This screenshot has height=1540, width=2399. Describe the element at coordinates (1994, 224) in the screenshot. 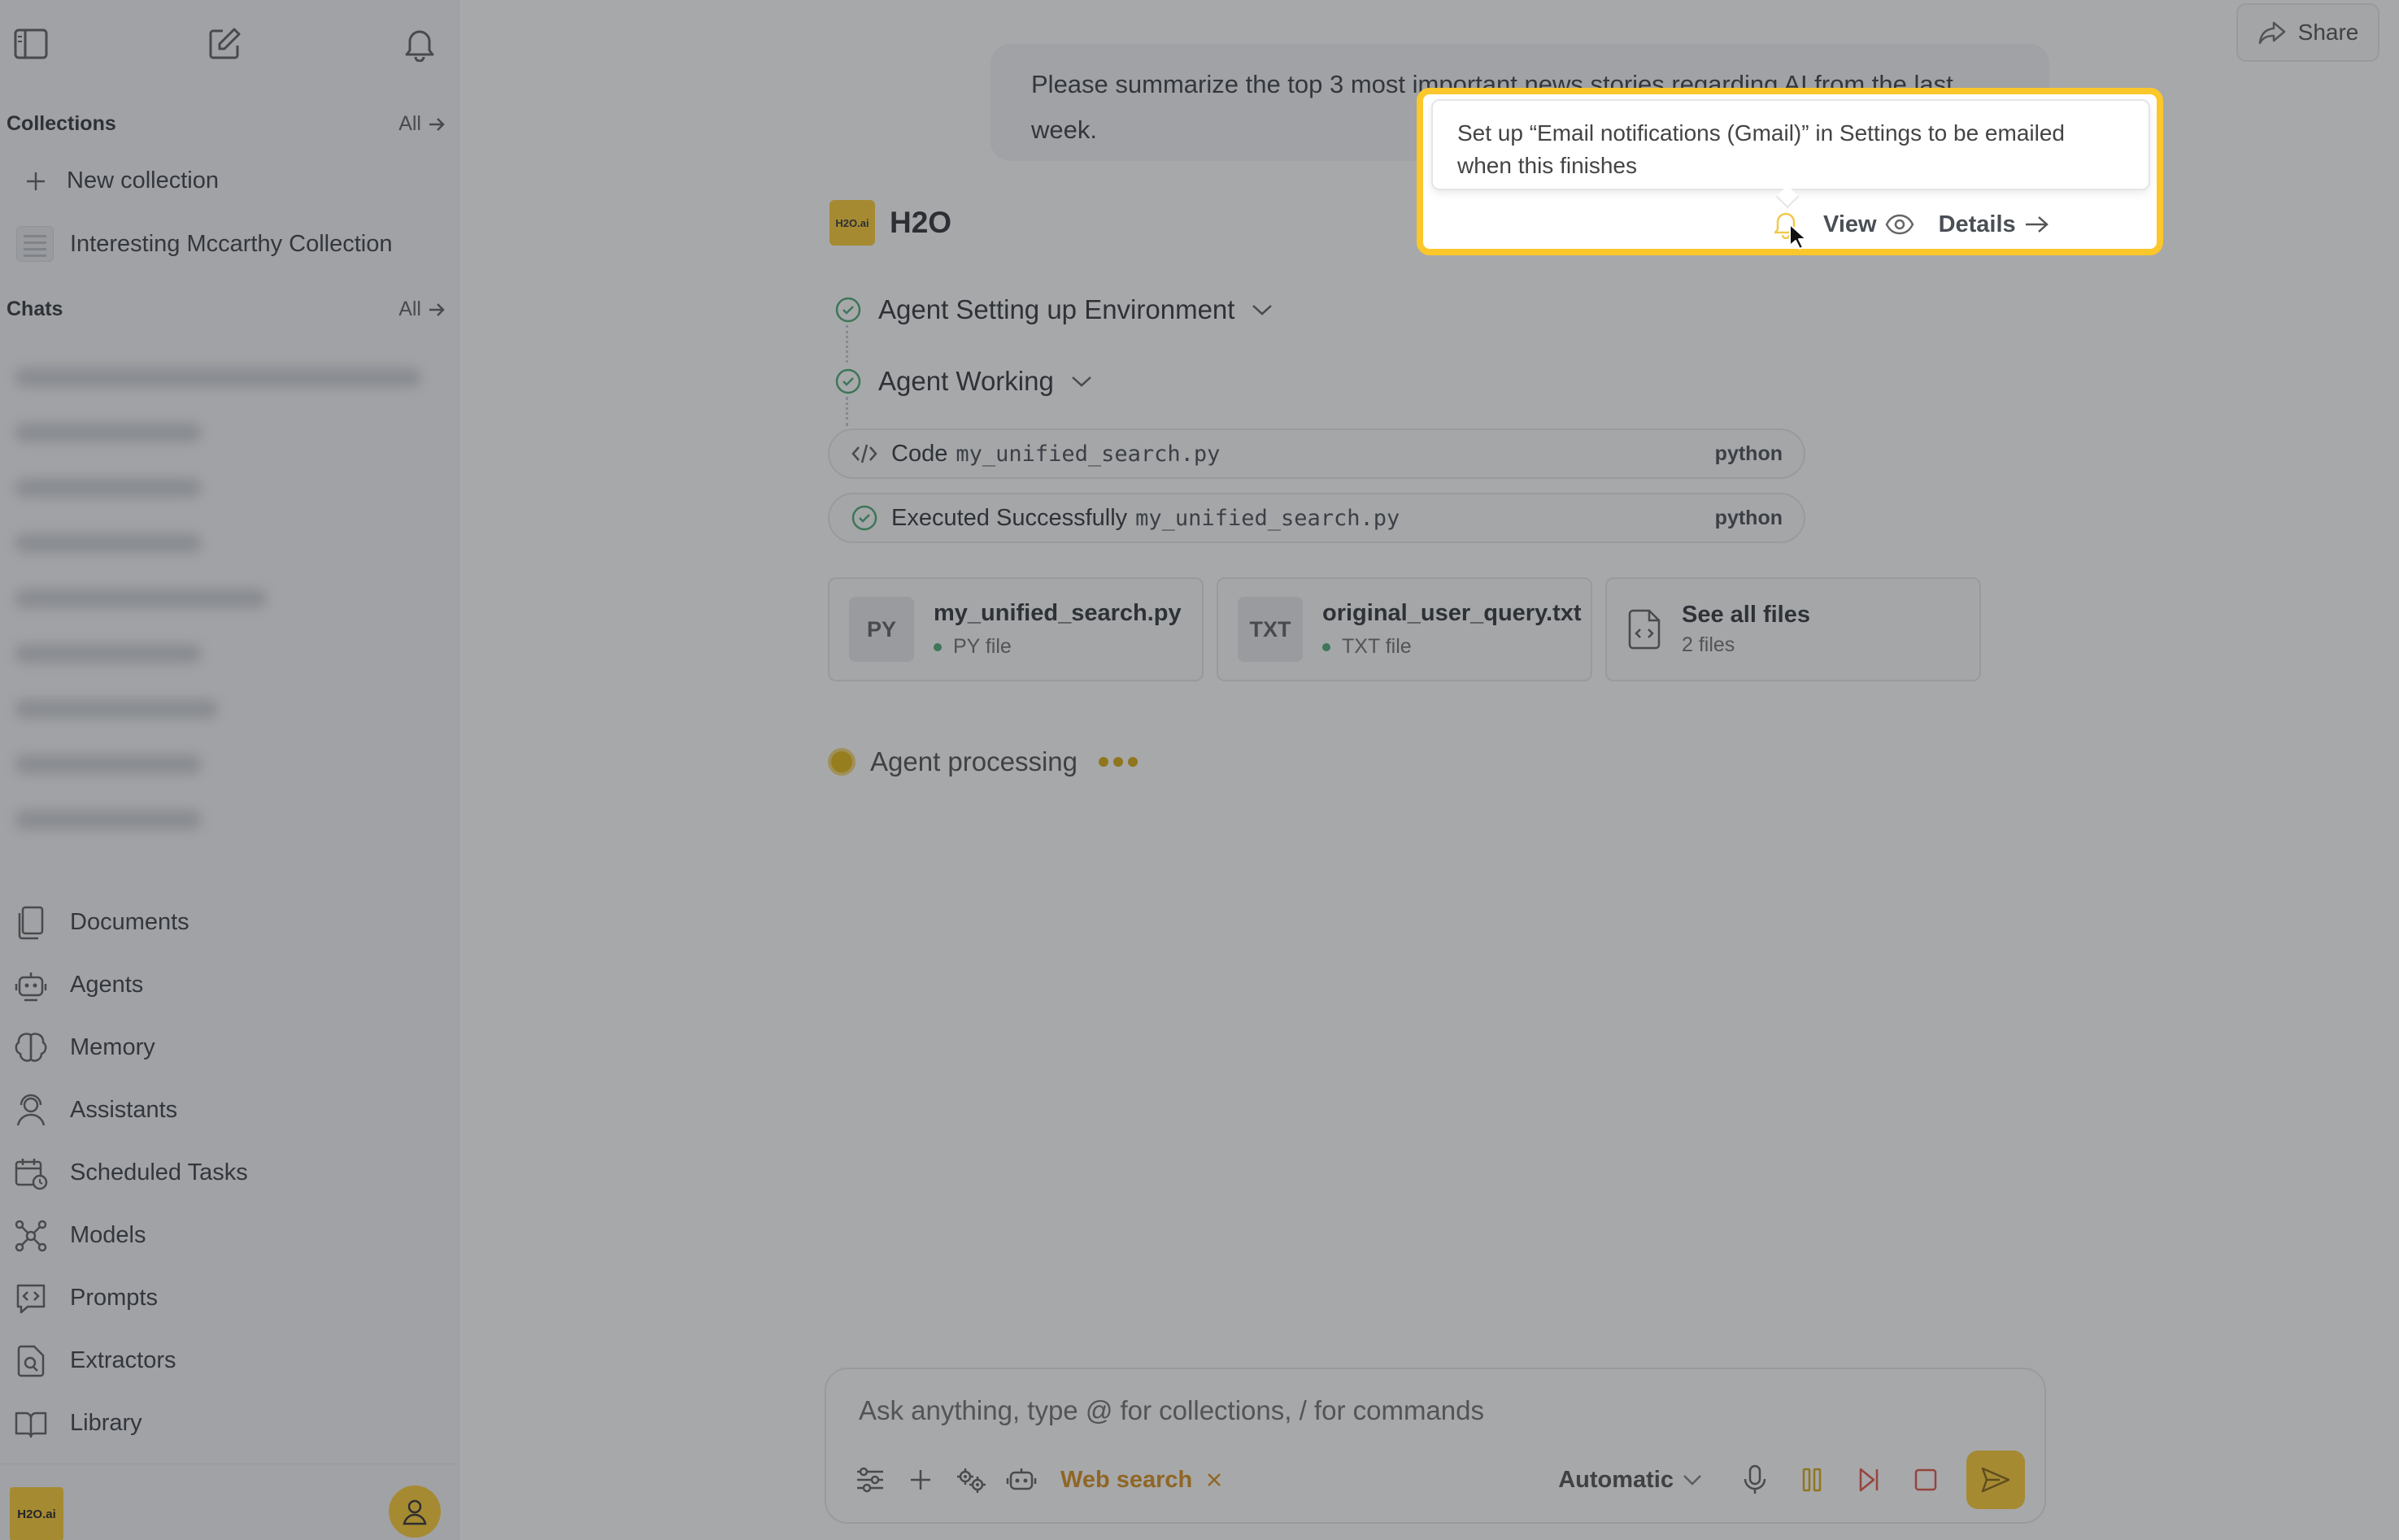

I see `details-button: Details` at that location.